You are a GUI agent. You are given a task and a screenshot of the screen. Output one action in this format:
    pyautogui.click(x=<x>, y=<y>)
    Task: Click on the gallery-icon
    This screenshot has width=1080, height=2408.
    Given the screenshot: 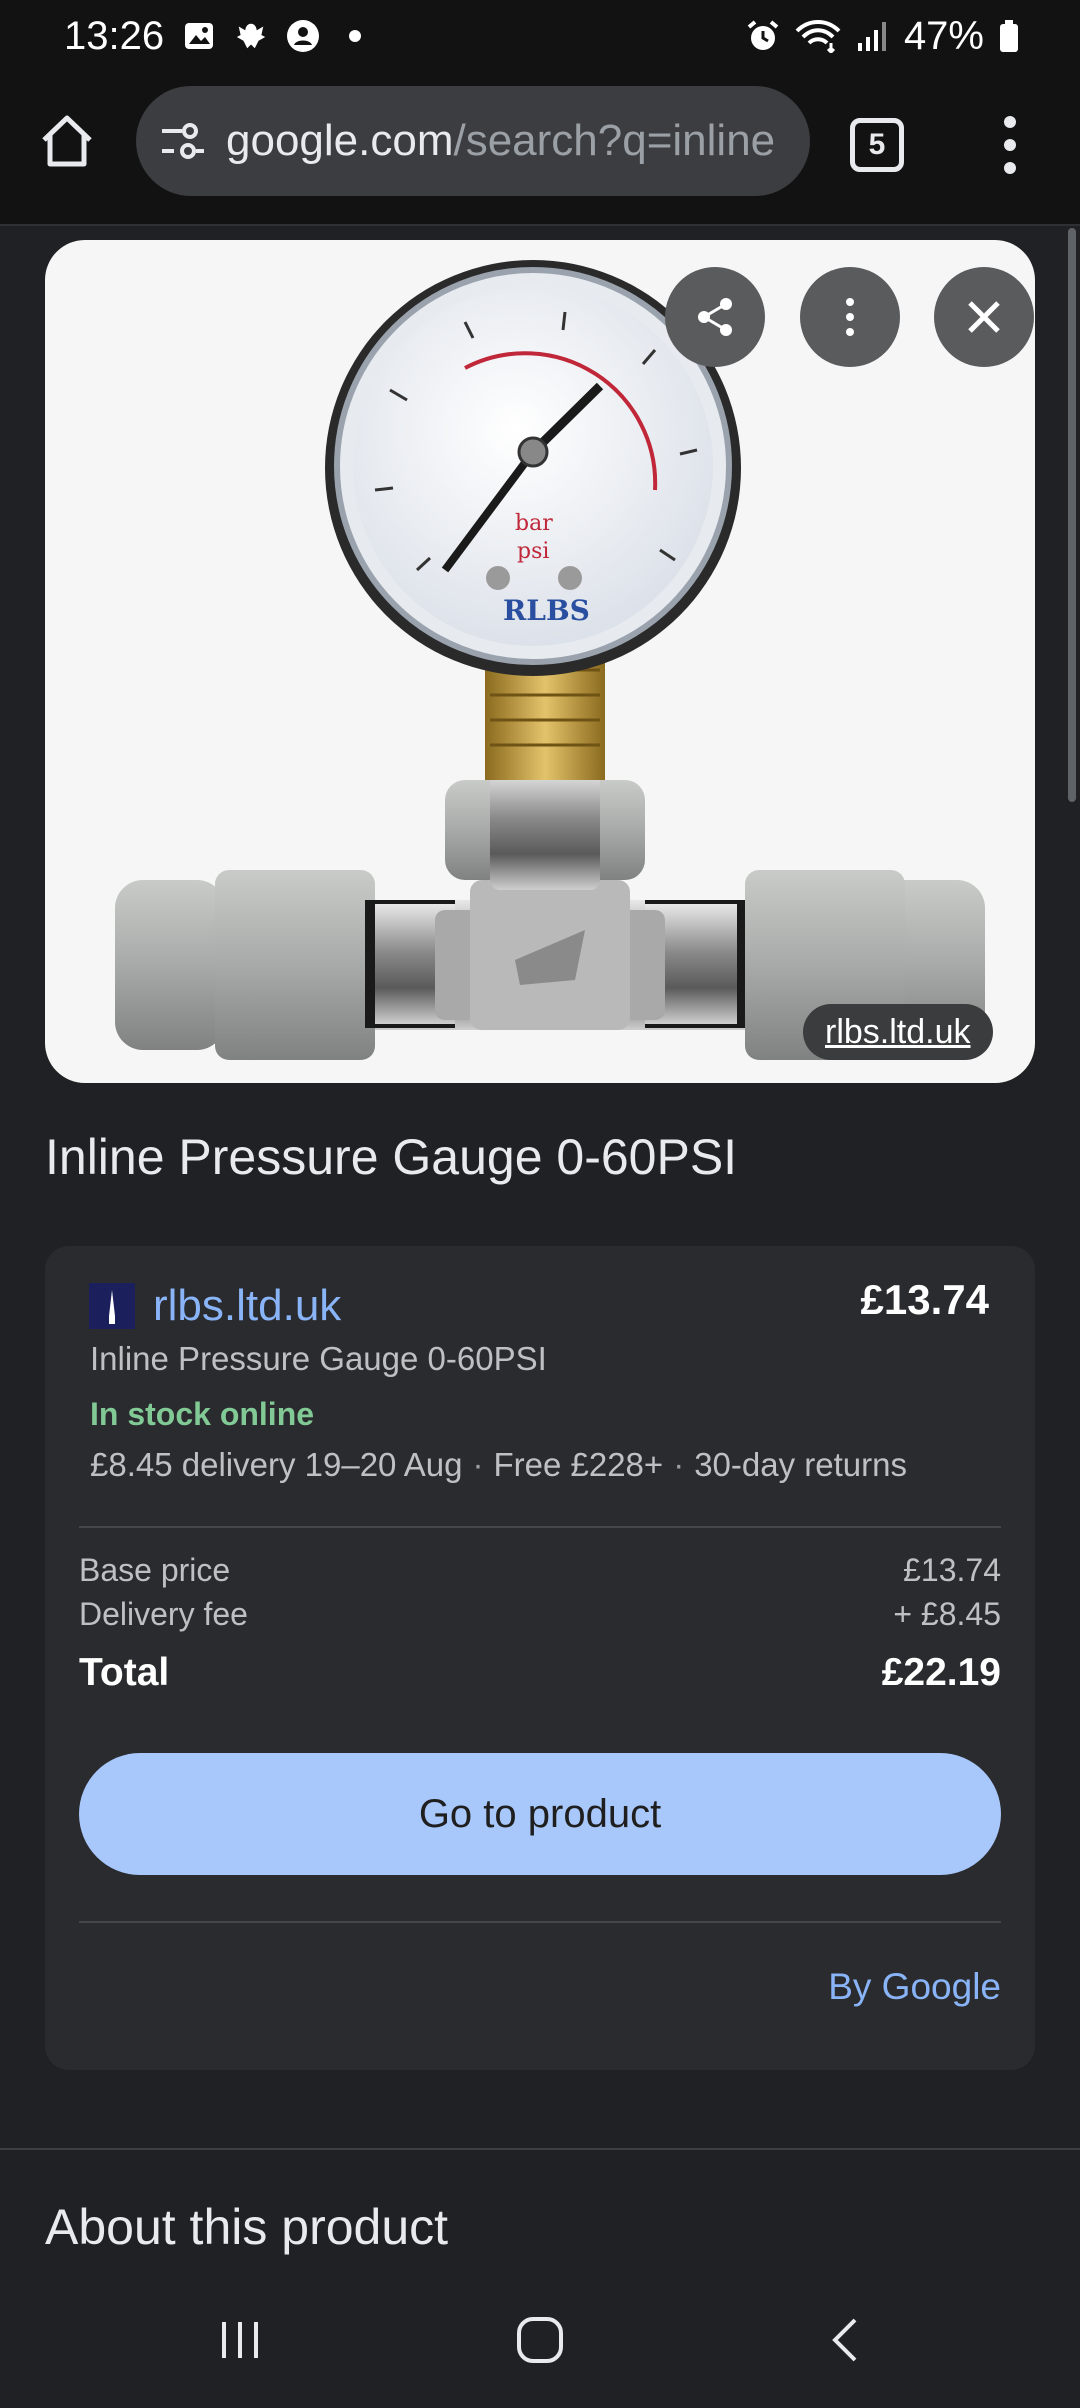 What is the action you would take?
    pyautogui.click(x=199, y=36)
    